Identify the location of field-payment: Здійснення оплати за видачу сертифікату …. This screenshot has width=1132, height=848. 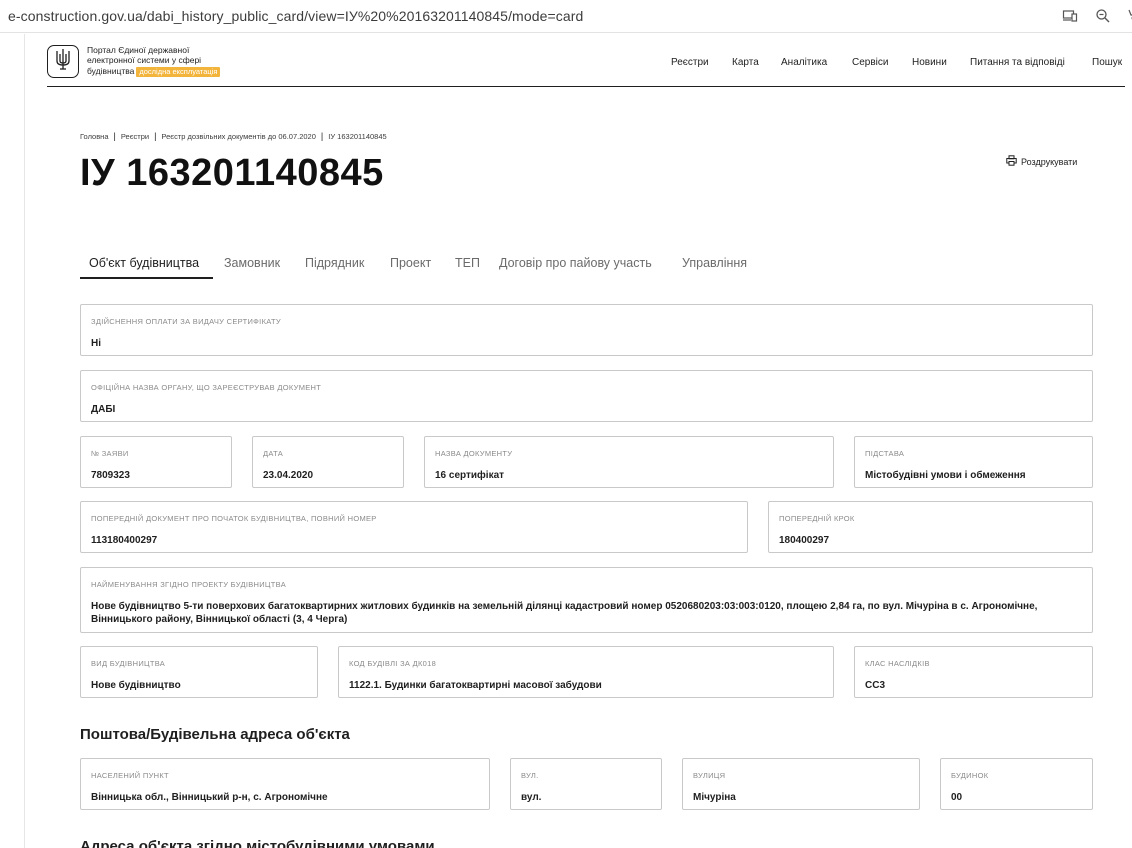
(586, 330).